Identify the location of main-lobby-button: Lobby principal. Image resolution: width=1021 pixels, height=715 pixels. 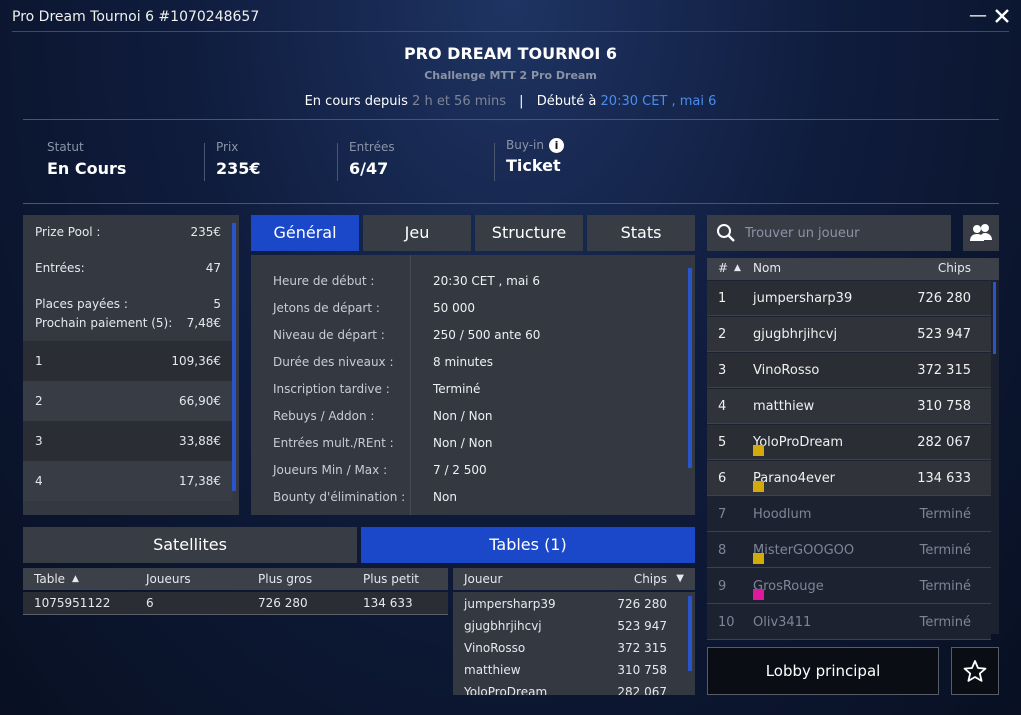
(823, 671).